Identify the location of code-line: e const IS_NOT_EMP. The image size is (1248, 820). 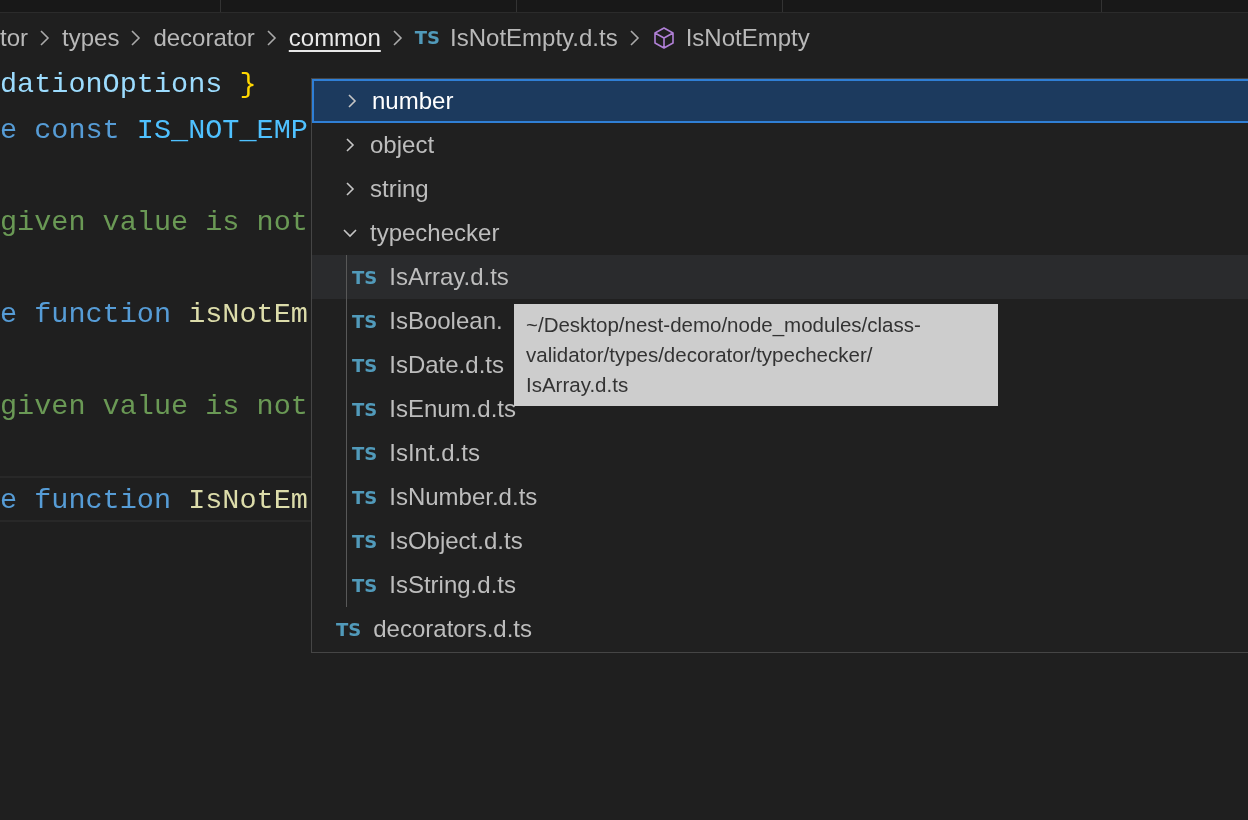
(154, 130).